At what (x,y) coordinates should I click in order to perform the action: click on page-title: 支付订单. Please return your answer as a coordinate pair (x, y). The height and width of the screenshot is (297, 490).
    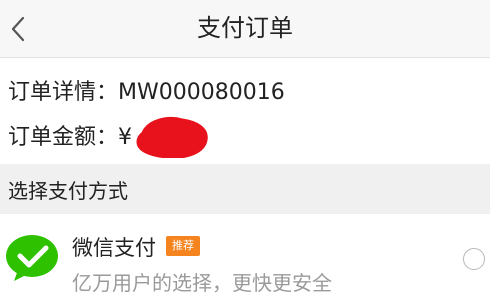
    Looking at the image, I should click on (245, 28).